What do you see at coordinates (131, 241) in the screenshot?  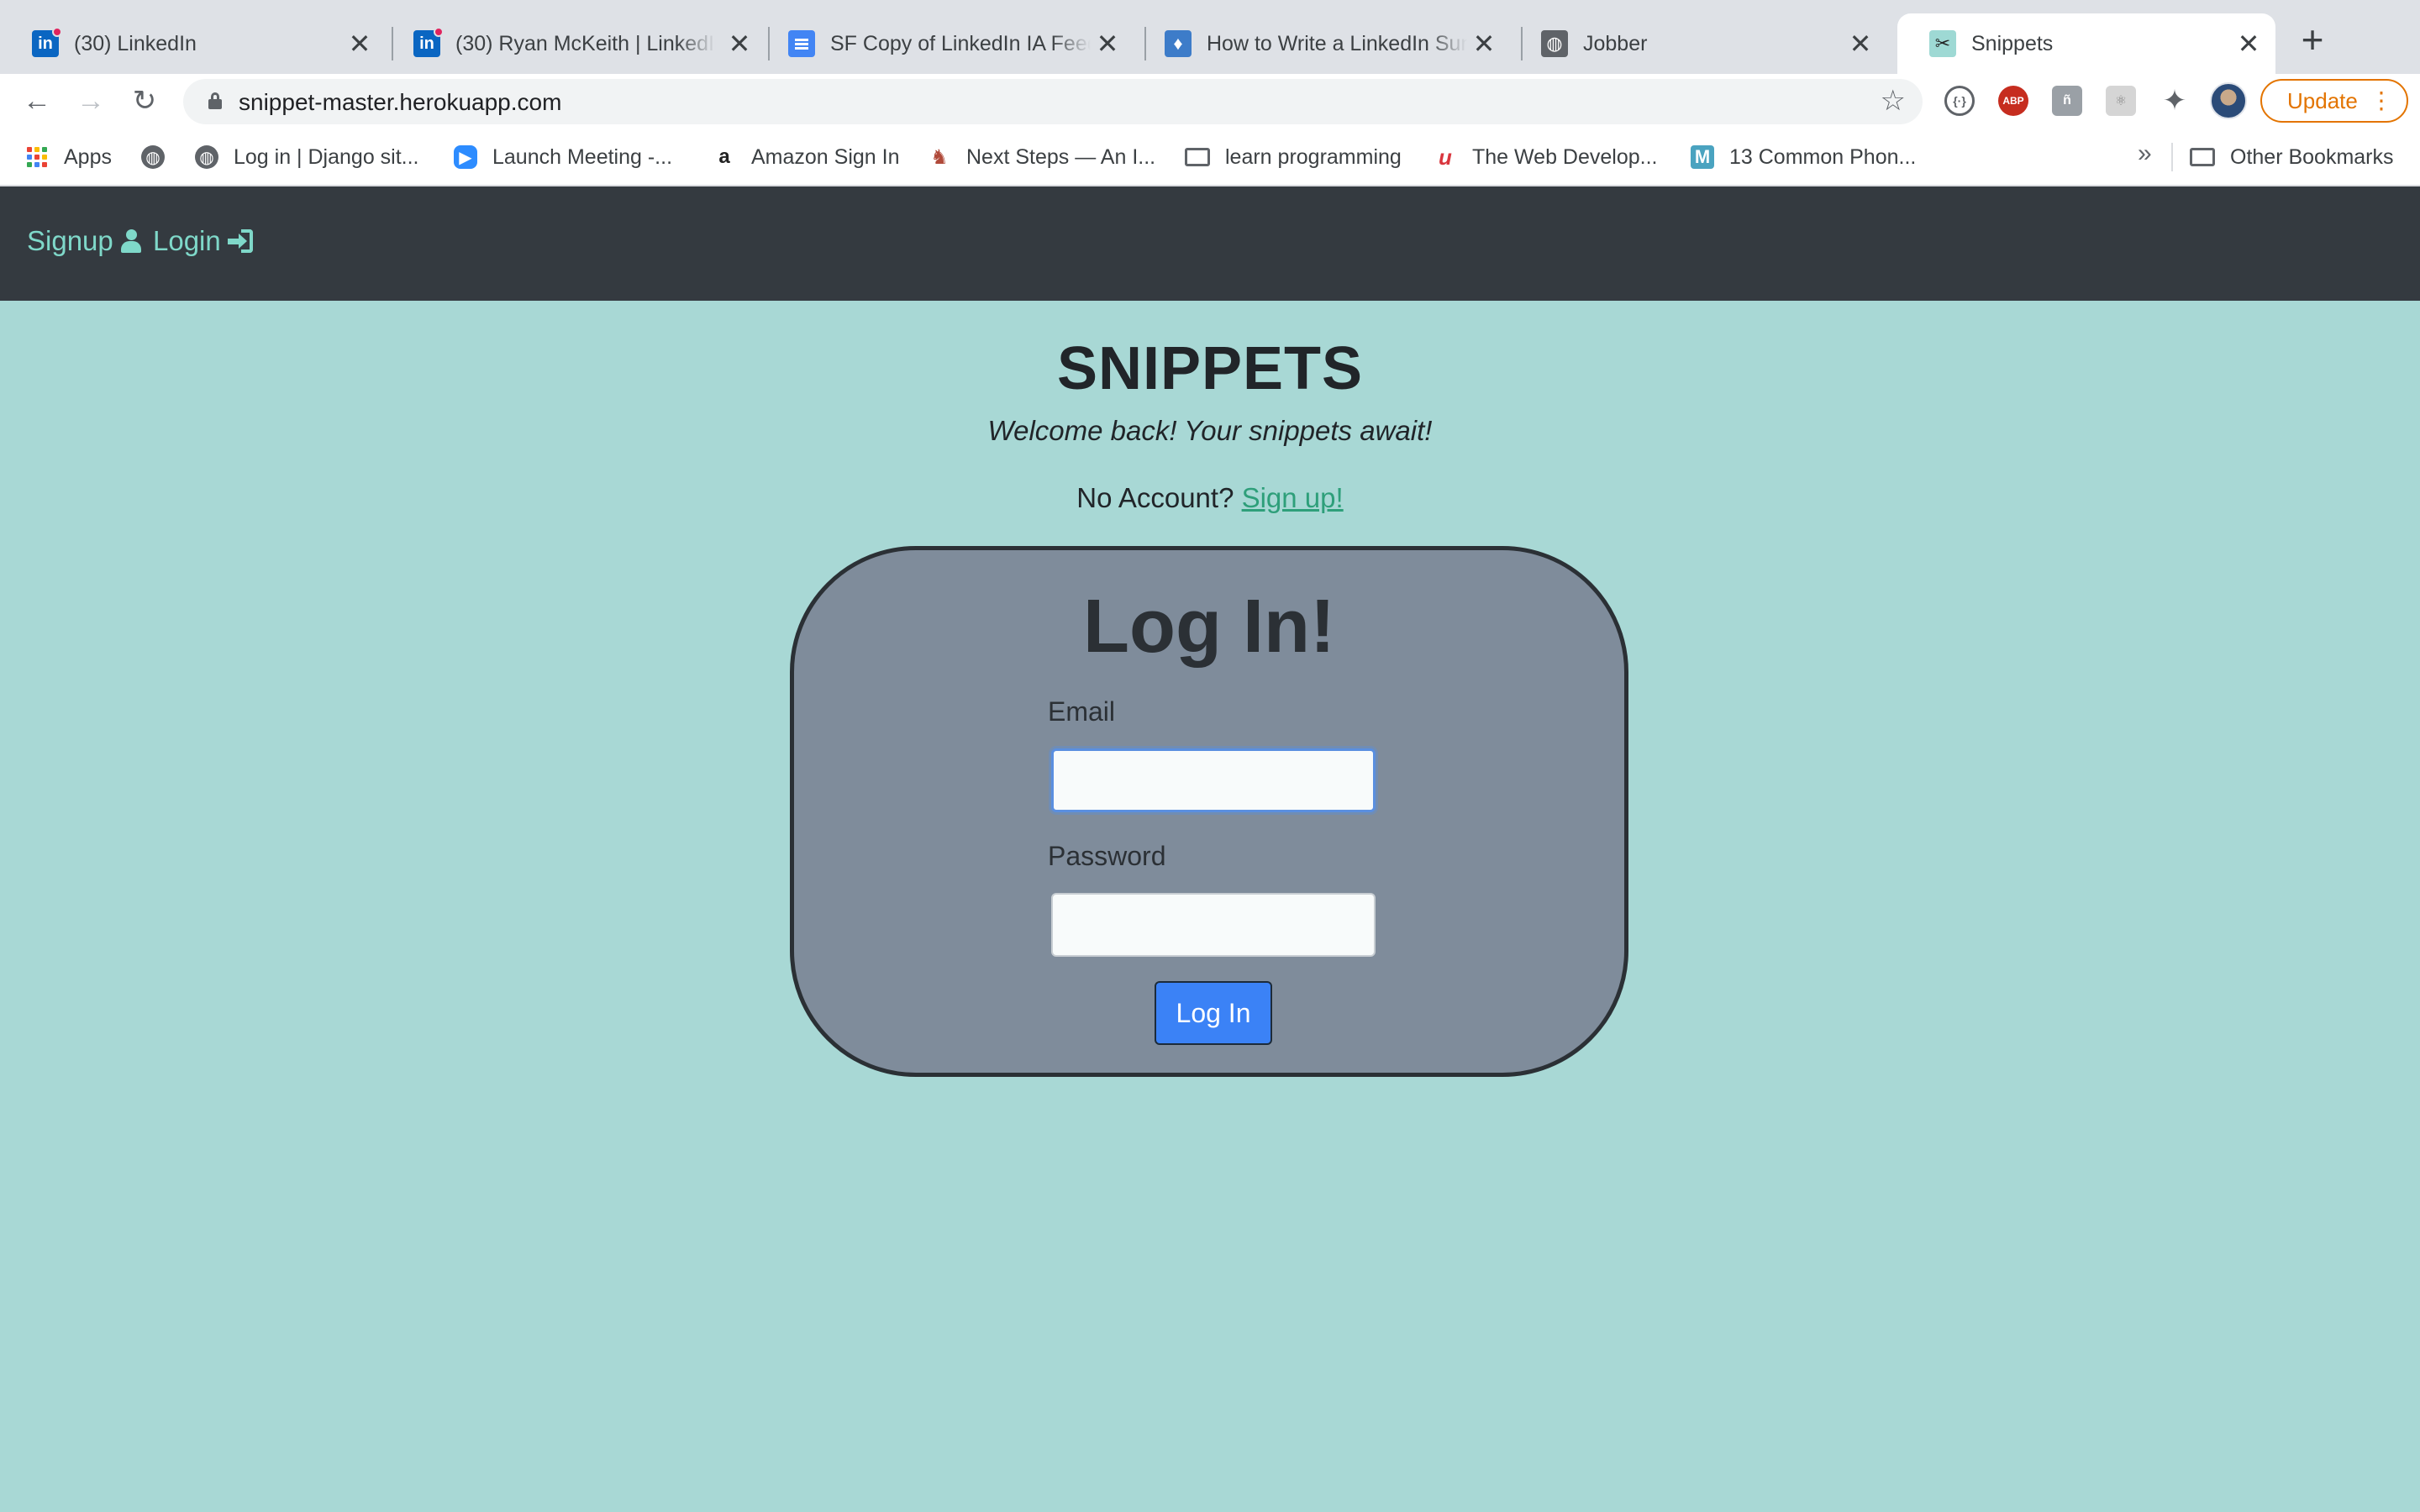 I see `user-icon` at bounding box center [131, 241].